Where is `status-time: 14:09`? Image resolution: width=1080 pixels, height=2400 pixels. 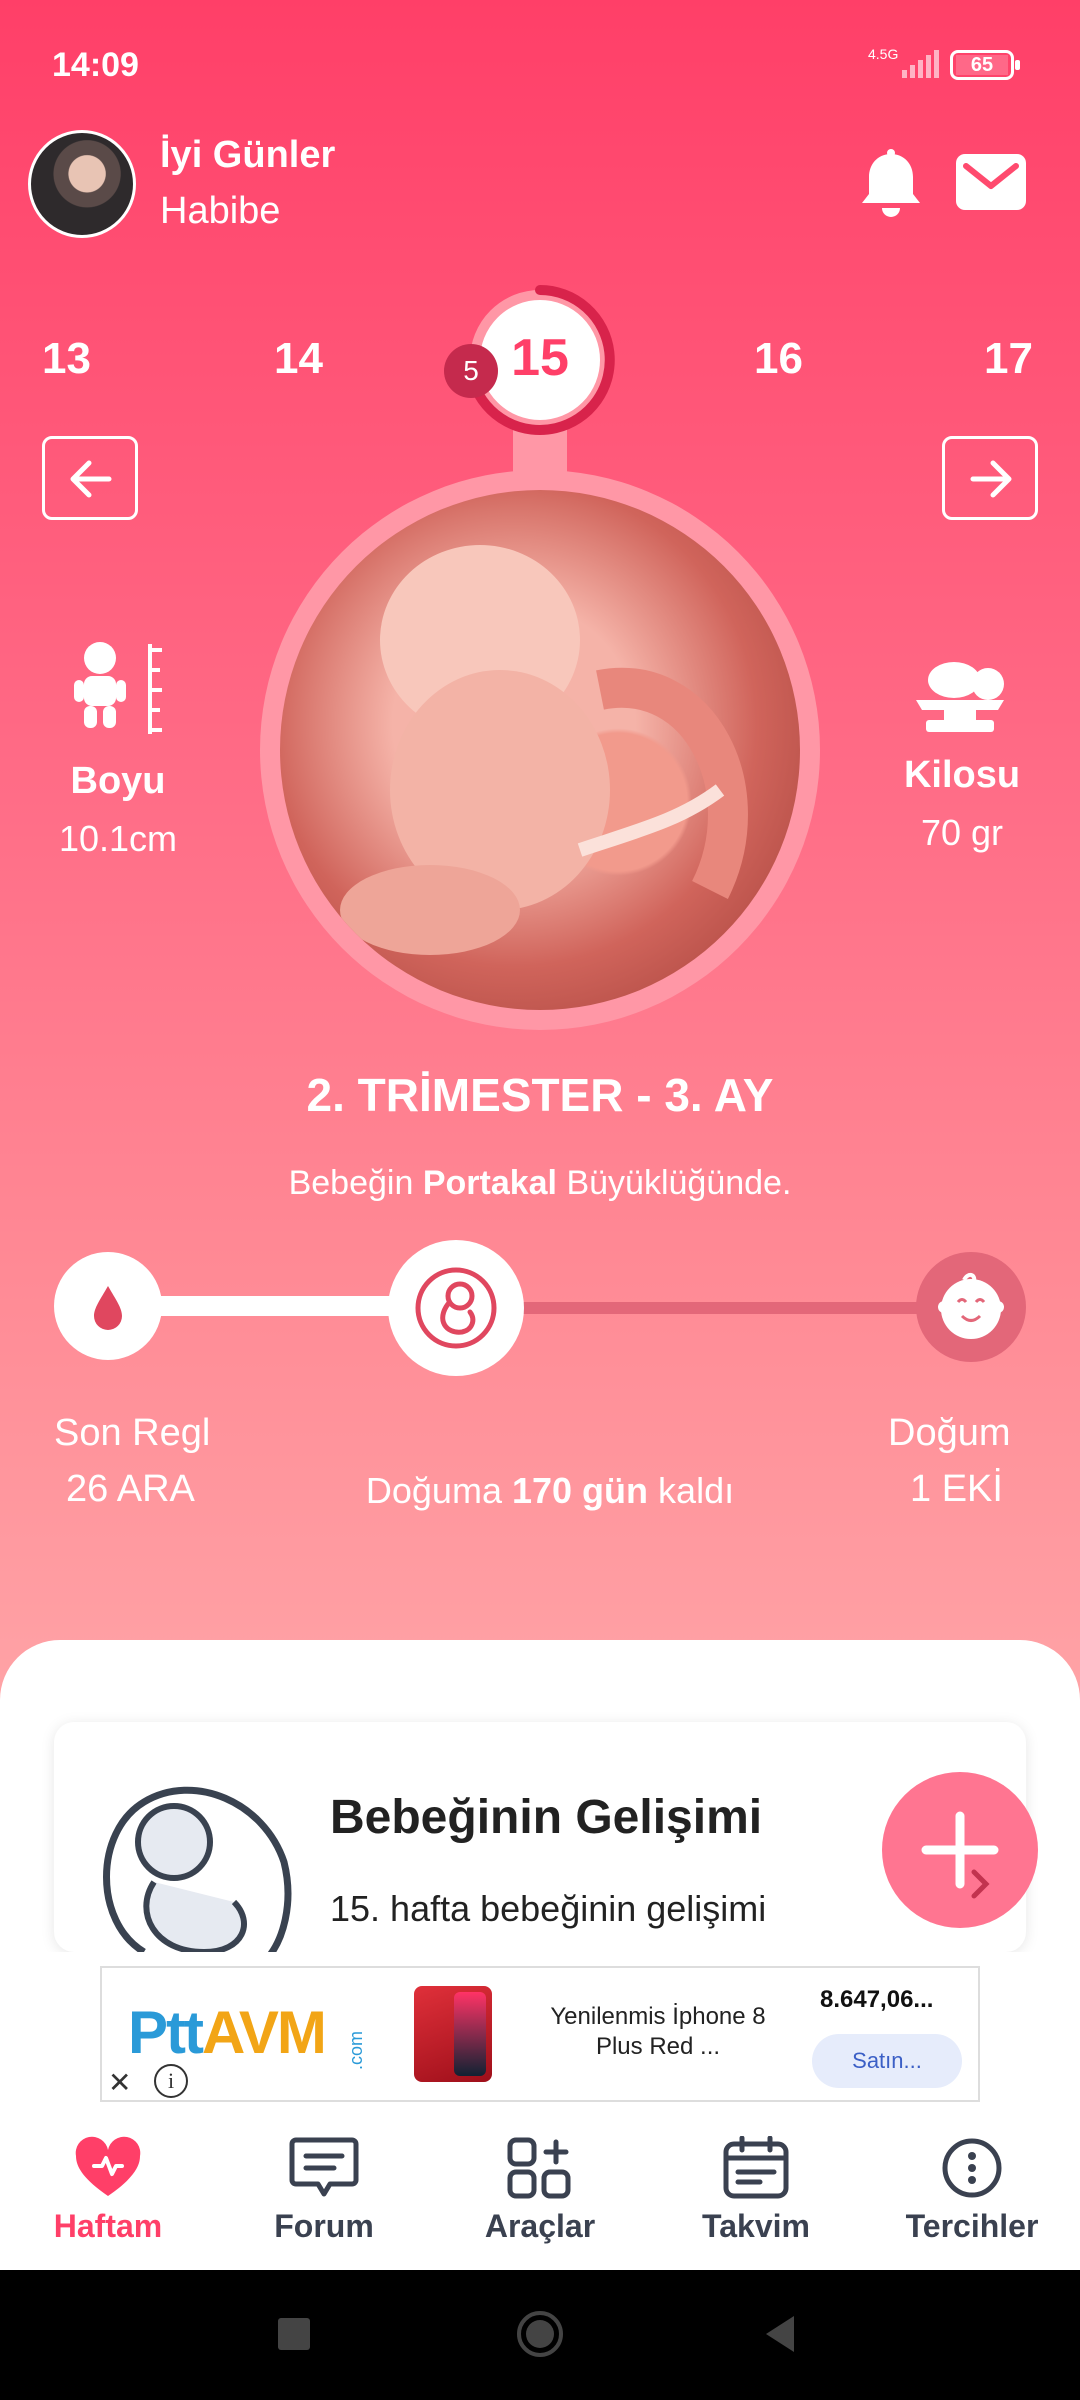
status-time: 14:09 is located at coordinates (95, 65).